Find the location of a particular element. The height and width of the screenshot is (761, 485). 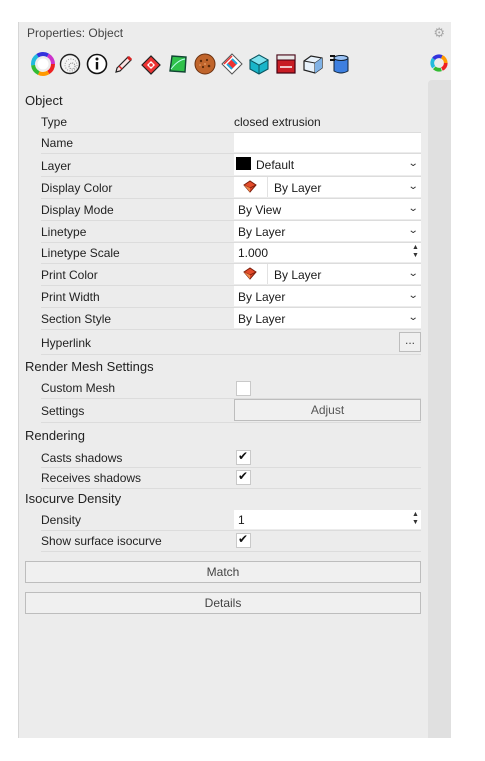

display-color-dropdown: By Layer ⌄ is located at coordinates (327, 187).